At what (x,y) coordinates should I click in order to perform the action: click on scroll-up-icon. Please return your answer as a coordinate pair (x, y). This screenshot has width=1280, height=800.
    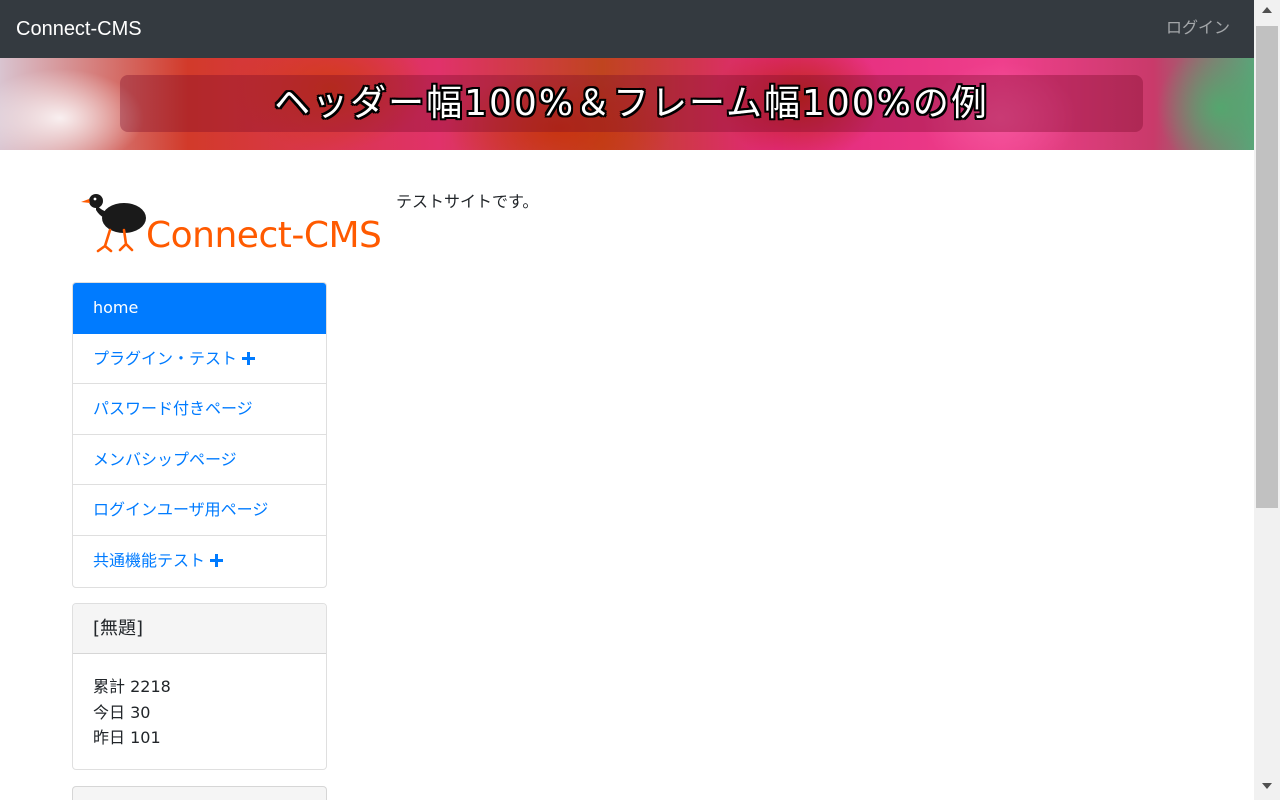
    Looking at the image, I should click on (1267, 10).